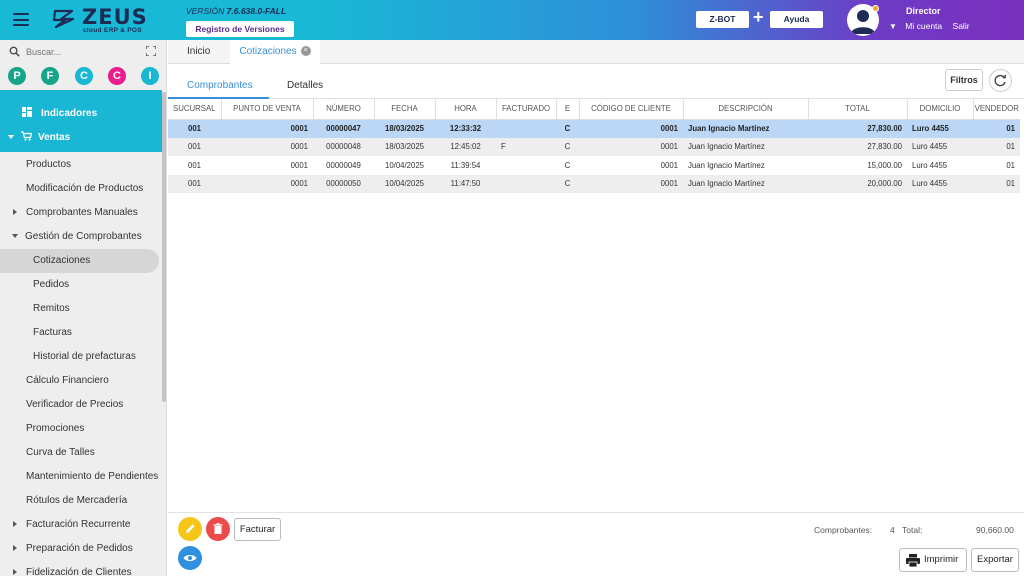  What do you see at coordinates (343, 165) in the screenshot?
I see `cell-numero: 00000049` at bounding box center [343, 165].